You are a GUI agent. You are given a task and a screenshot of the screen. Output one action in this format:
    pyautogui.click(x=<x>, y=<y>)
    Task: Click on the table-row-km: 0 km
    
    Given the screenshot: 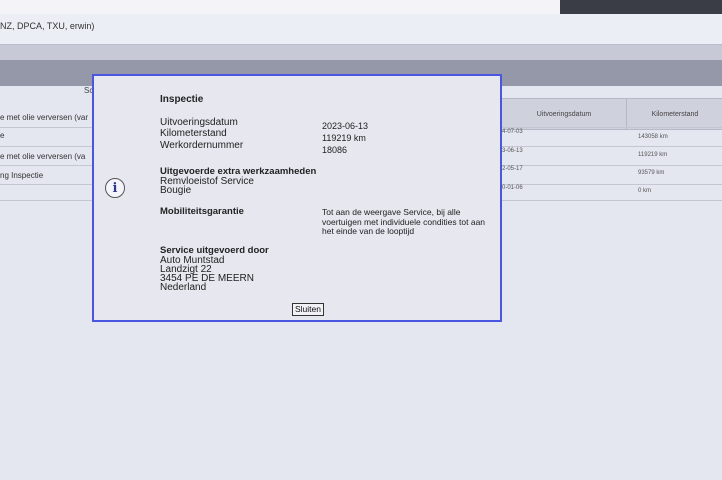 What is the action you would take?
    pyautogui.click(x=645, y=191)
    